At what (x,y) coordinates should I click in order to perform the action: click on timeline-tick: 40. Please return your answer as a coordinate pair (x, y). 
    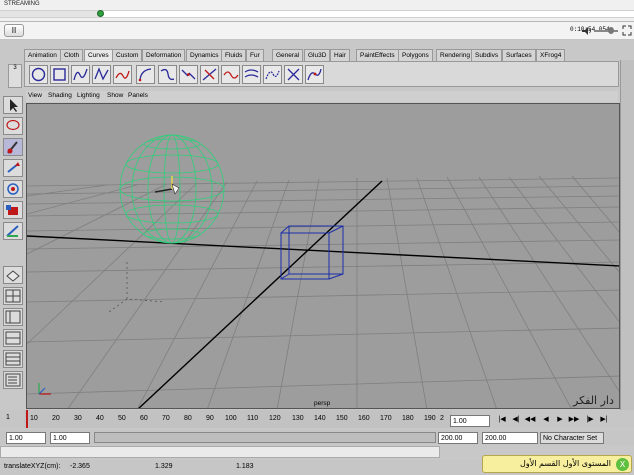
    Looking at the image, I should click on (100, 418).